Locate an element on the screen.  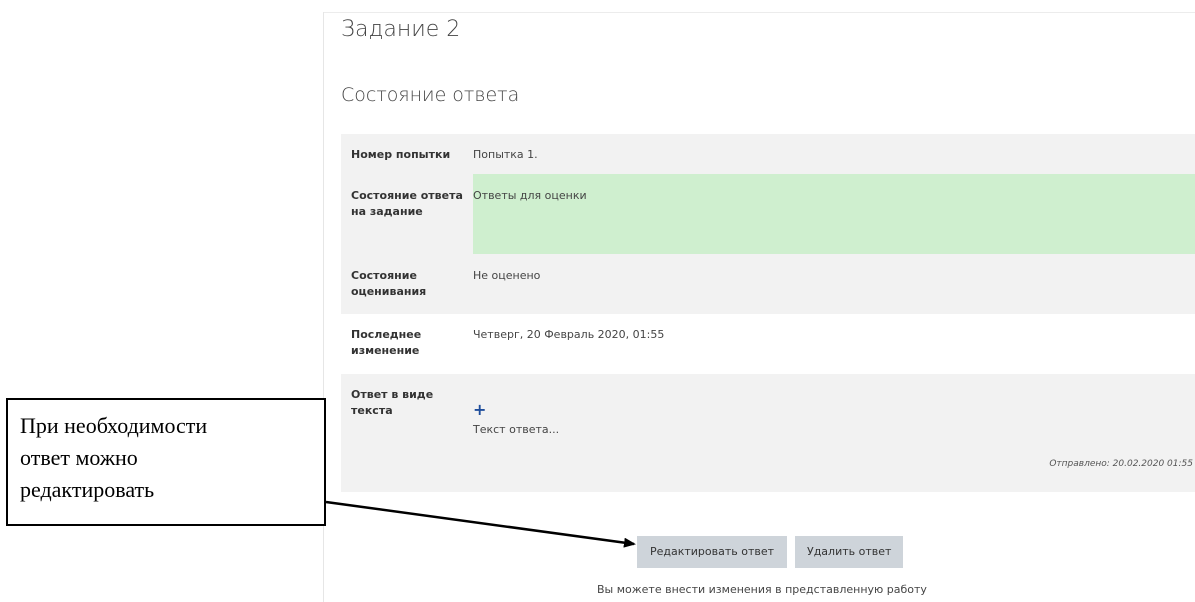
row-value: Попытка 1. is located at coordinates (505, 154).